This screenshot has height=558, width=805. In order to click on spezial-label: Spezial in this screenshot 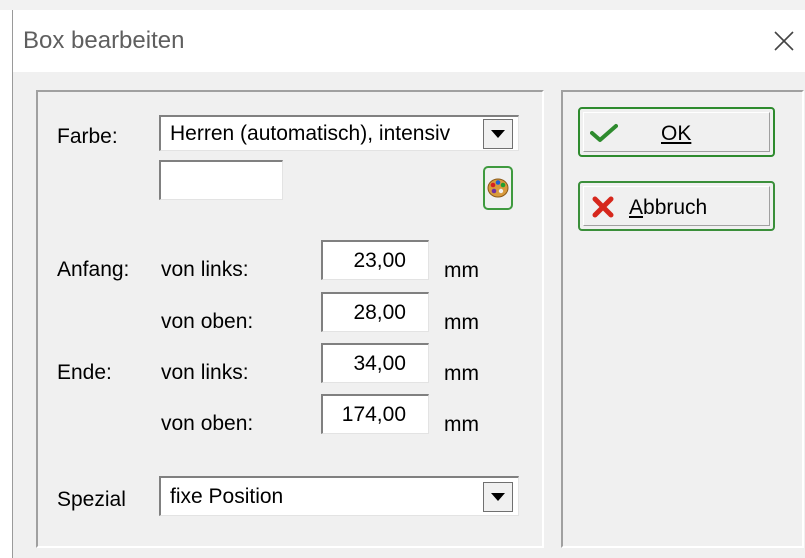, I will do `click(91, 499)`.